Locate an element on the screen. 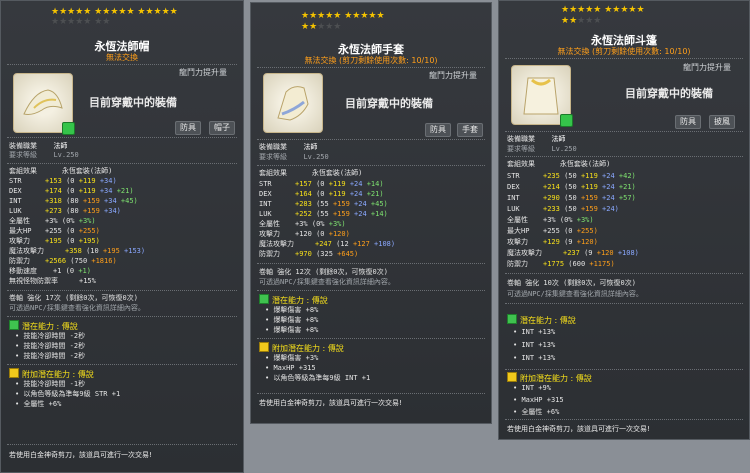  stat-row: 防禦力 +1775 (600 +1175) is located at coordinates (561, 264).